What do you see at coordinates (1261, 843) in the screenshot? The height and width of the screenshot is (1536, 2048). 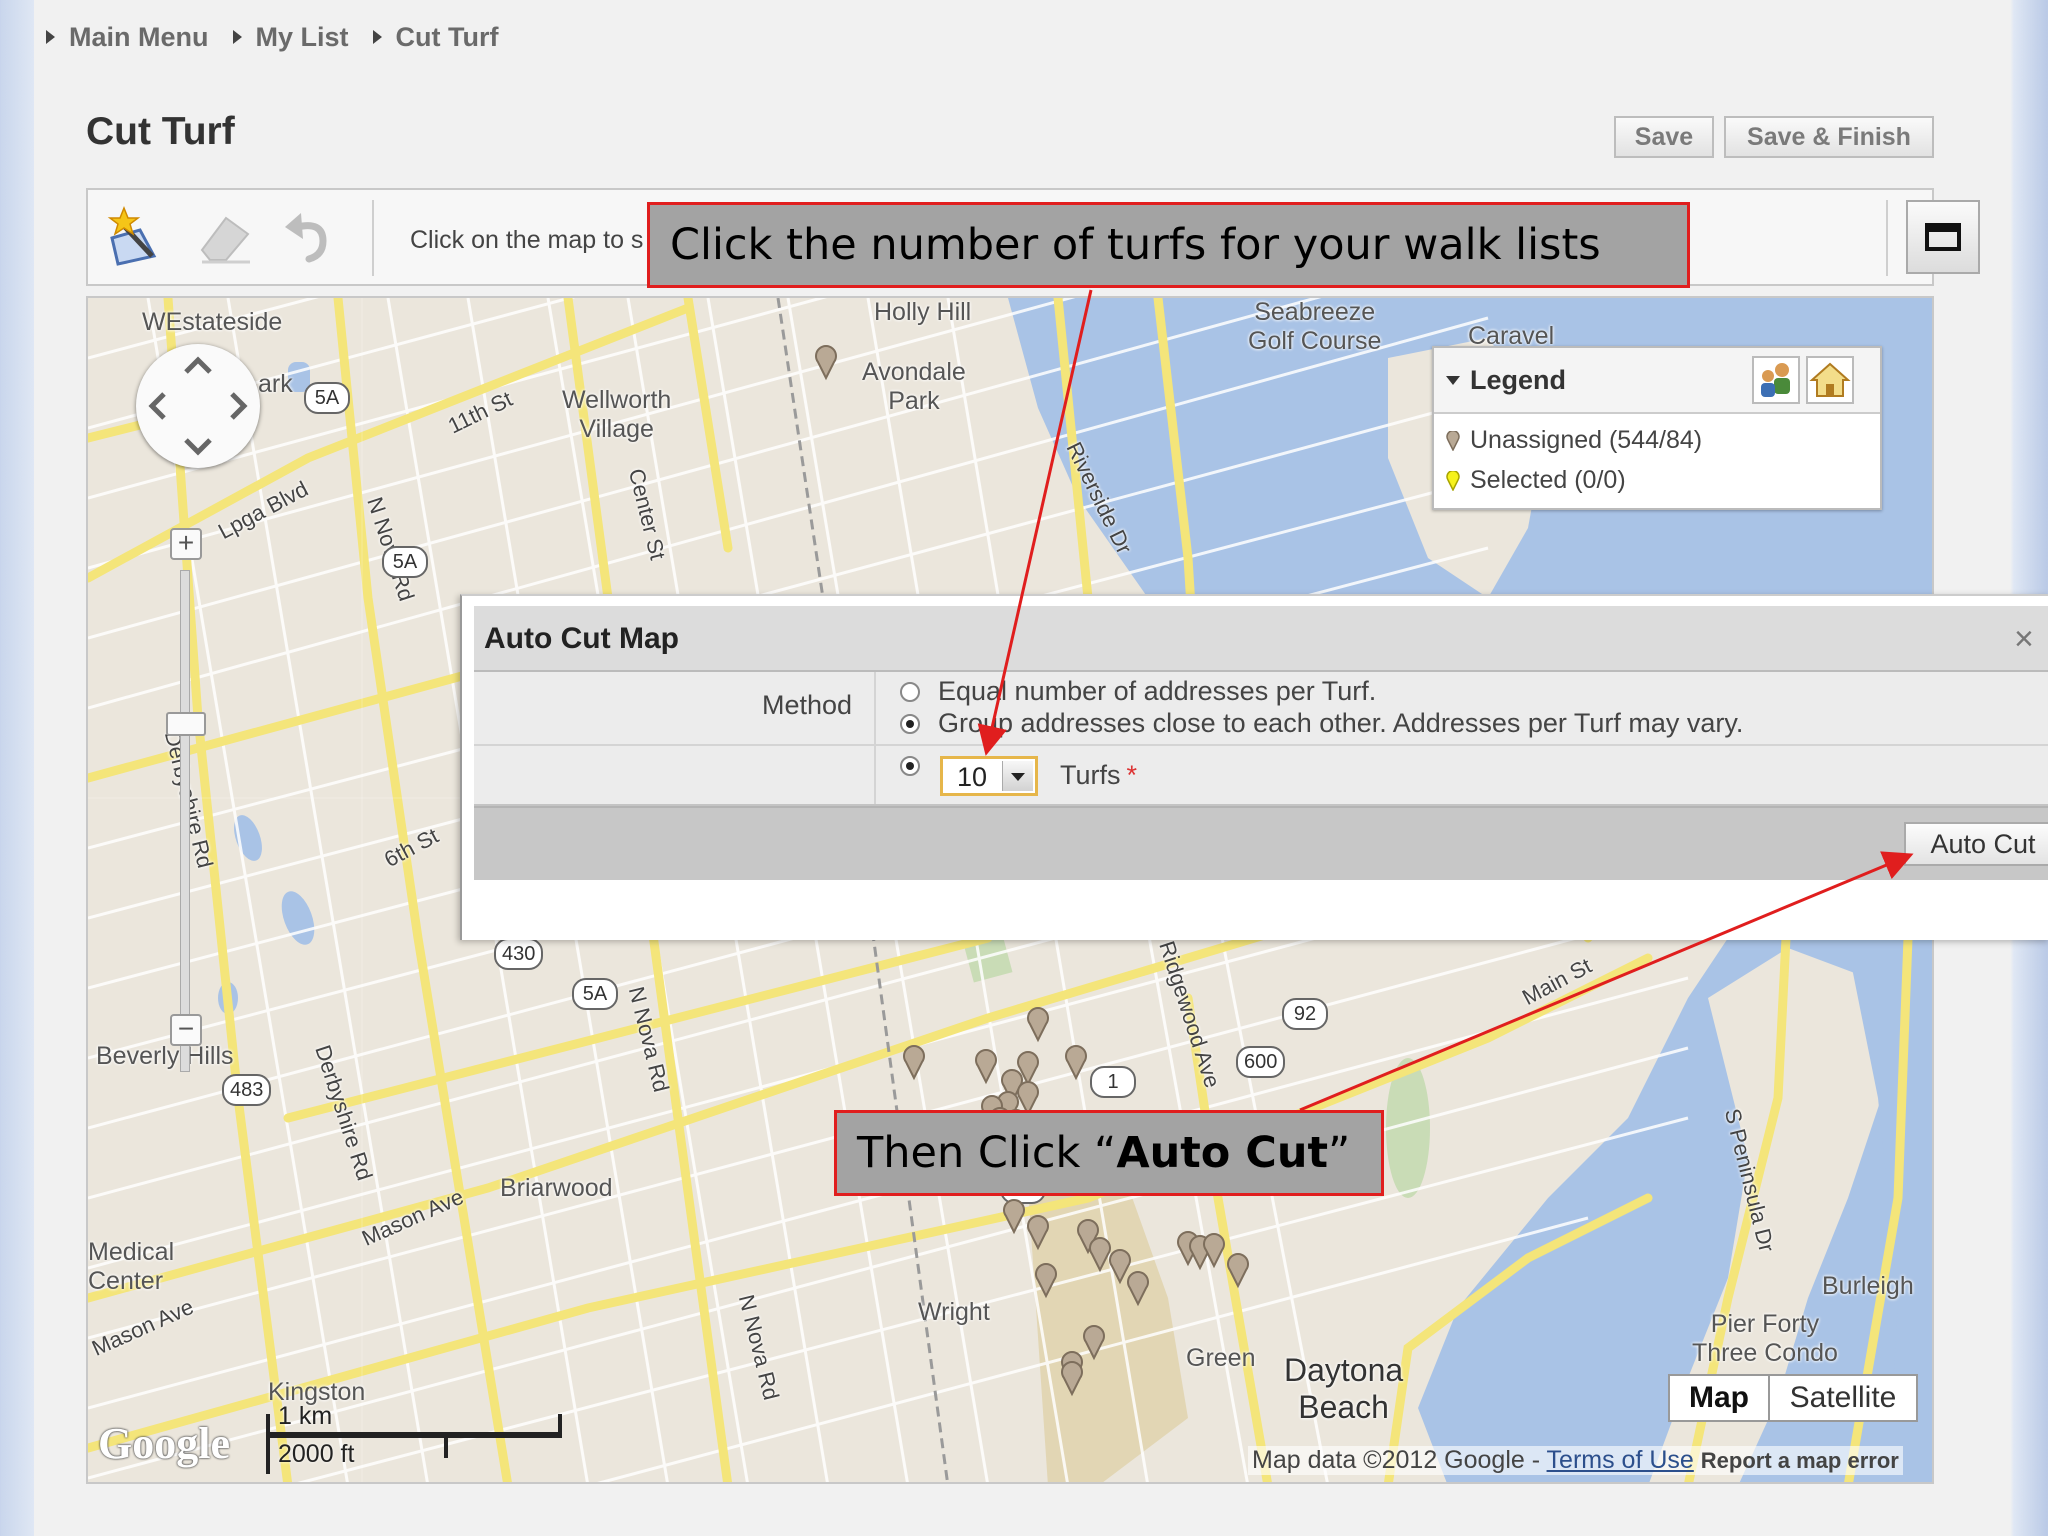 I see `dialog-footer: Auto Cut` at bounding box center [1261, 843].